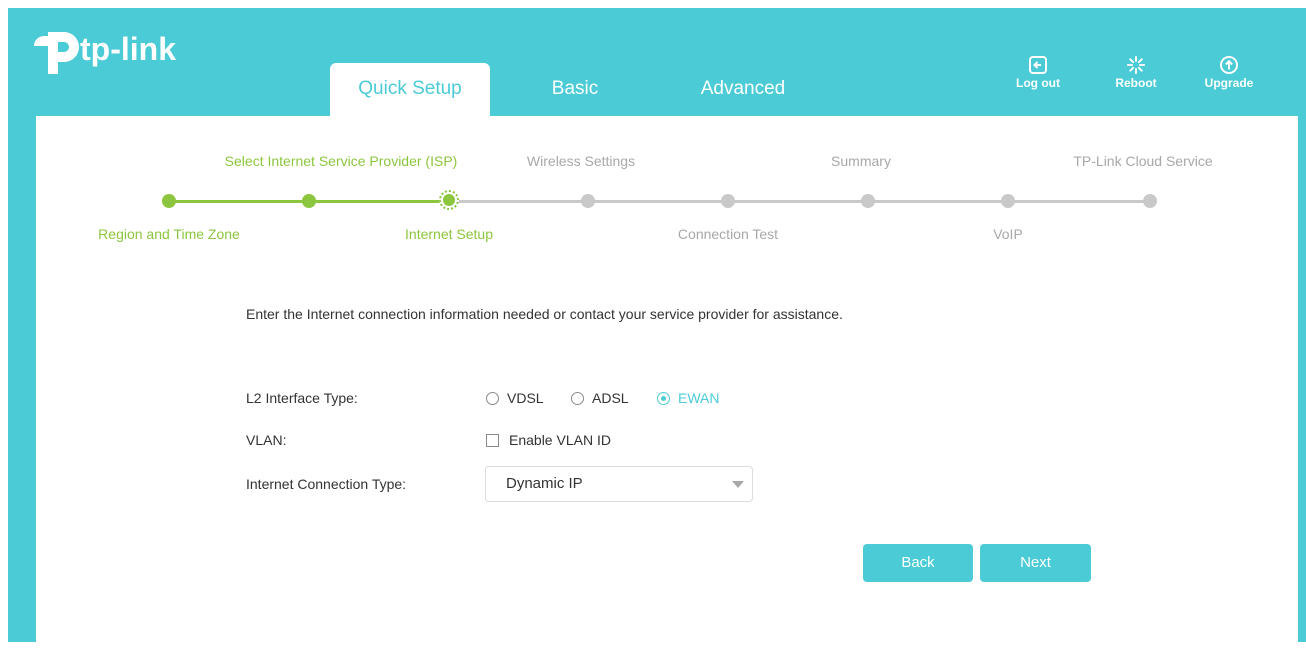 The height and width of the screenshot is (650, 1306). I want to click on logout-label: Log out, so click(1038, 83).